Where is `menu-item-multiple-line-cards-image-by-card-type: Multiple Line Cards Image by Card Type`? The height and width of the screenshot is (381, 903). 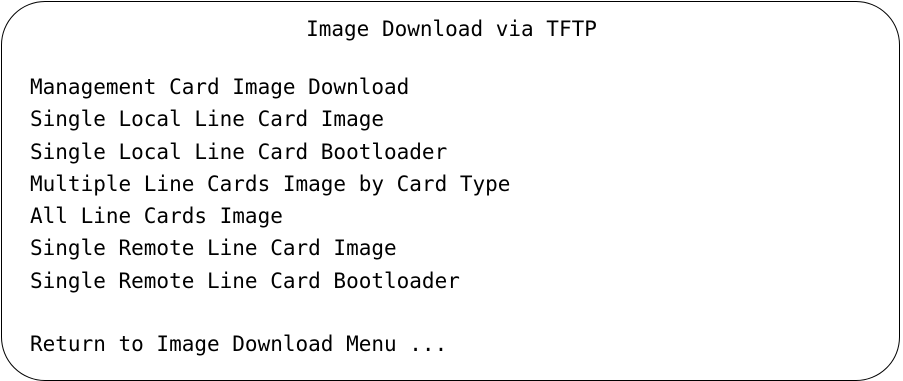 menu-item-multiple-line-cards-image-by-card-type: Multiple Line Cards Image by Card Type is located at coordinates (270, 184).